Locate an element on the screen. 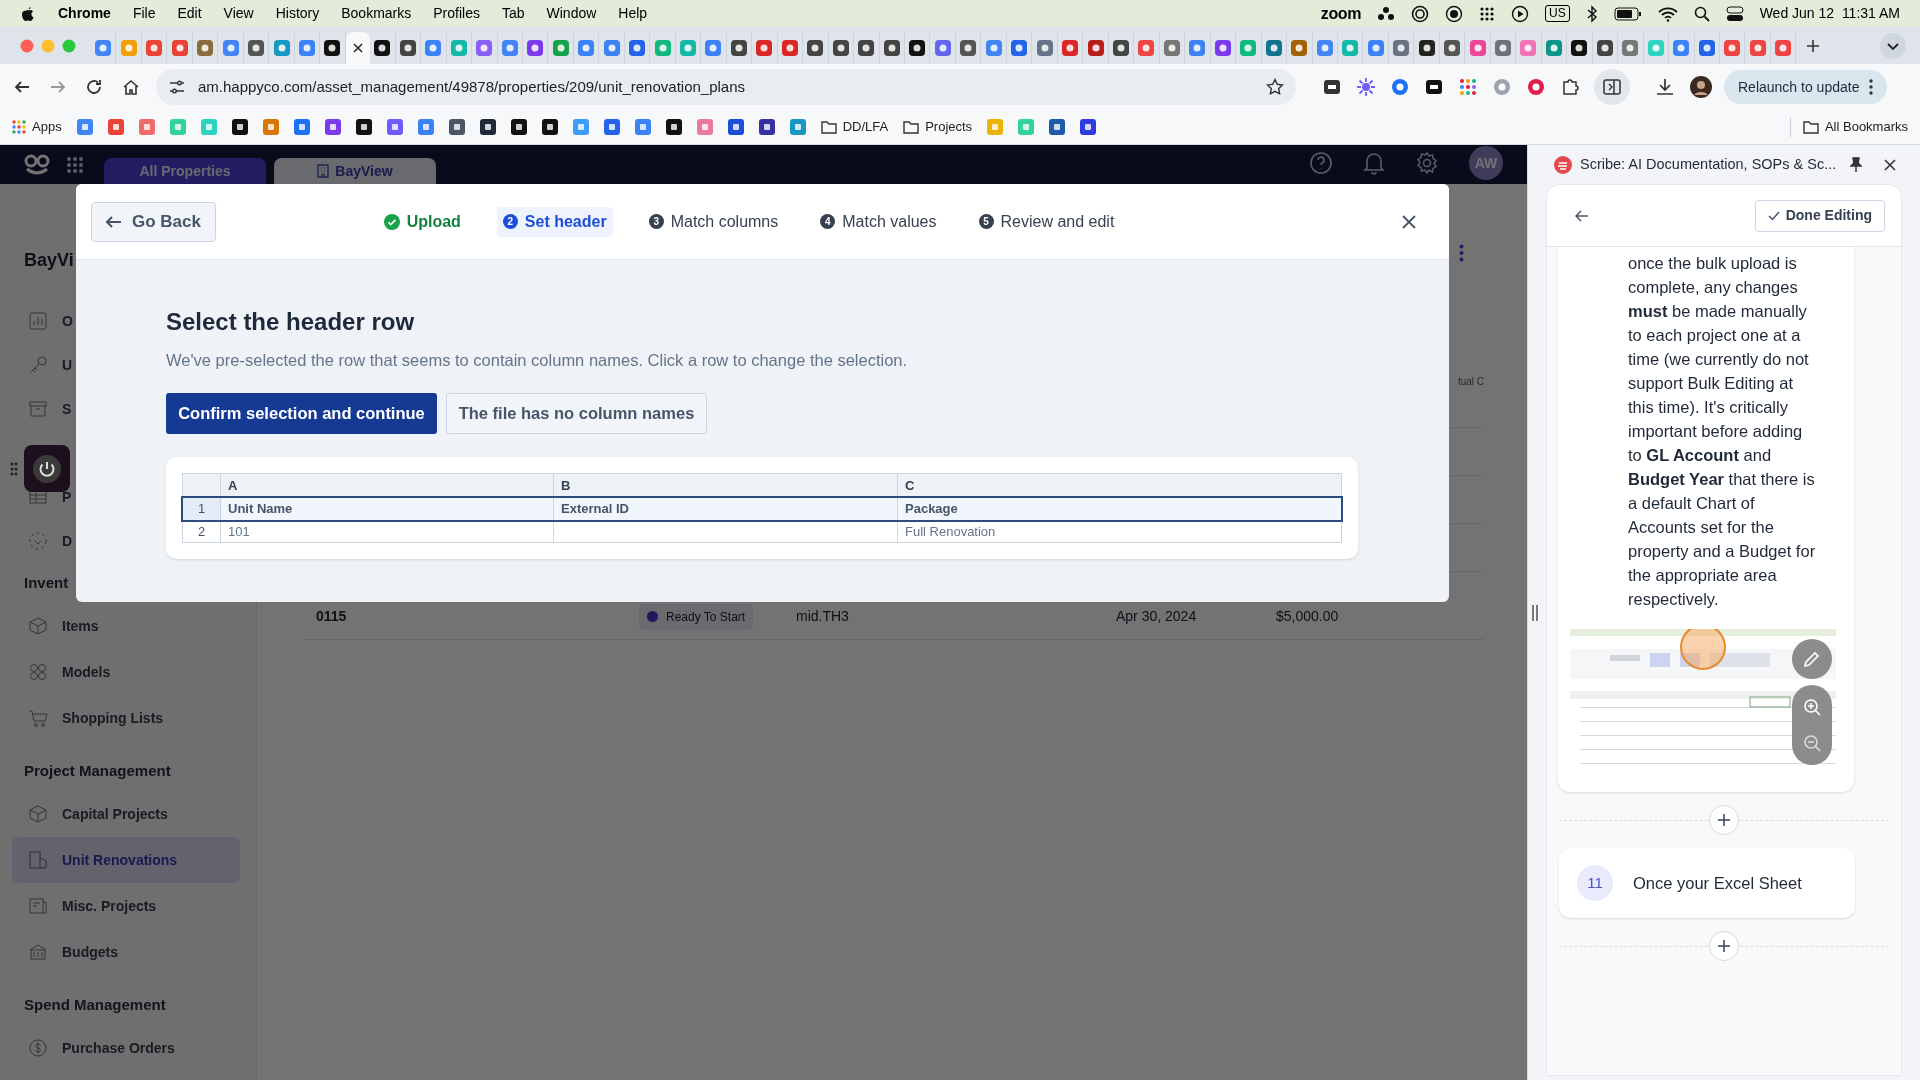  table-cell-text: Package is located at coordinates (931, 508).